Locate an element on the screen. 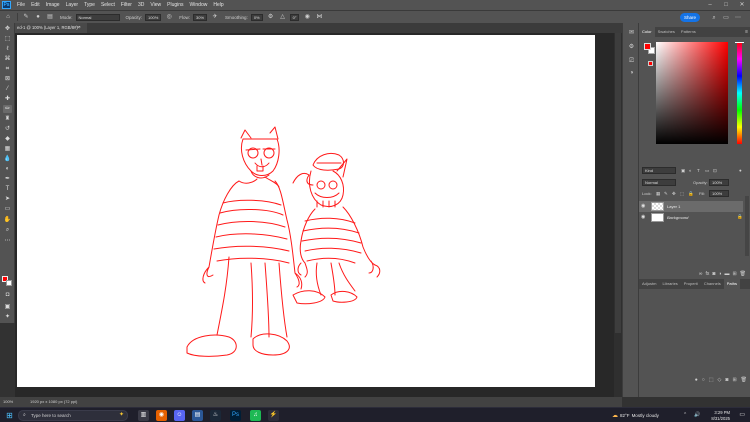 The height and width of the screenshot is (422, 750). gamut-warning-swatch is located at coordinates (650, 63).